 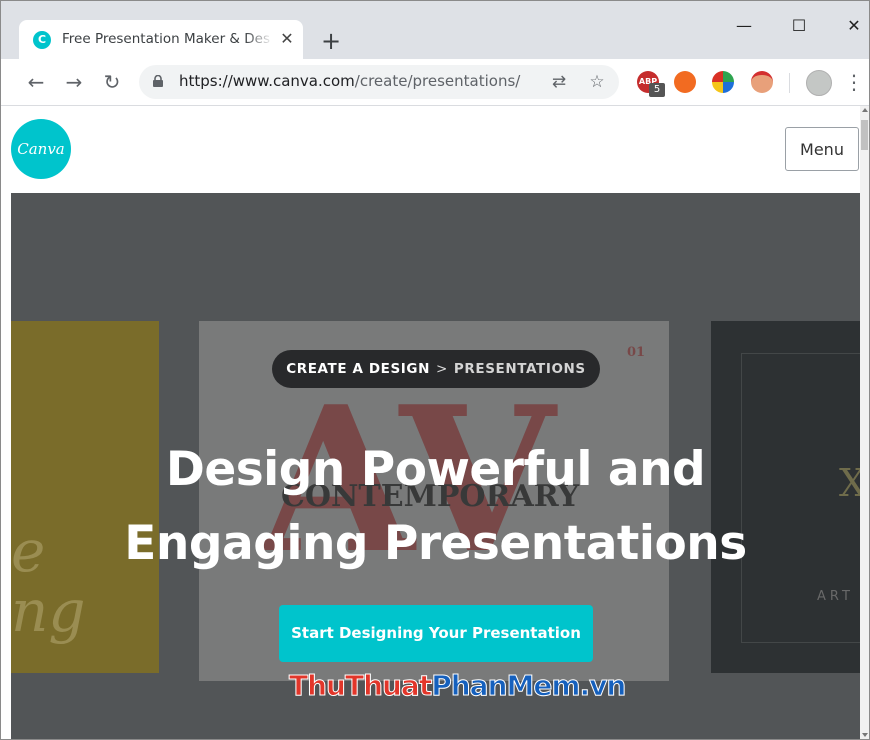 I want to click on hero-title-line-1: Design Powerful and, so click(x=435, y=469).